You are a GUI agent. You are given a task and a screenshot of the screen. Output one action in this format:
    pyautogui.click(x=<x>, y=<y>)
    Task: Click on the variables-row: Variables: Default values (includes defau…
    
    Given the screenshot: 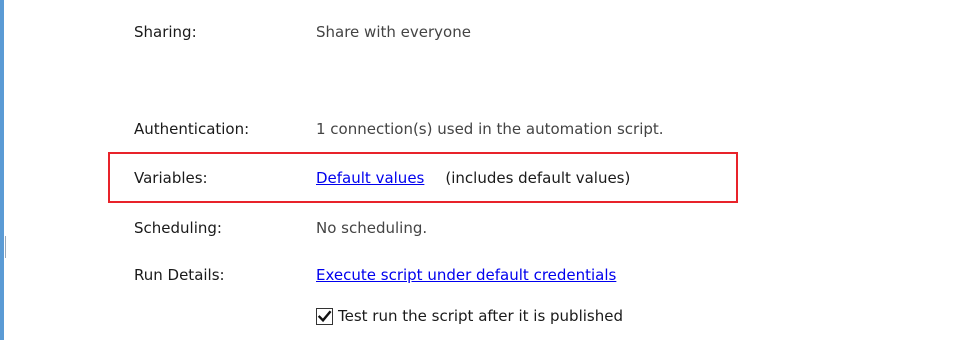 What is the action you would take?
    pyautogui.click(x=478, y=178)
    